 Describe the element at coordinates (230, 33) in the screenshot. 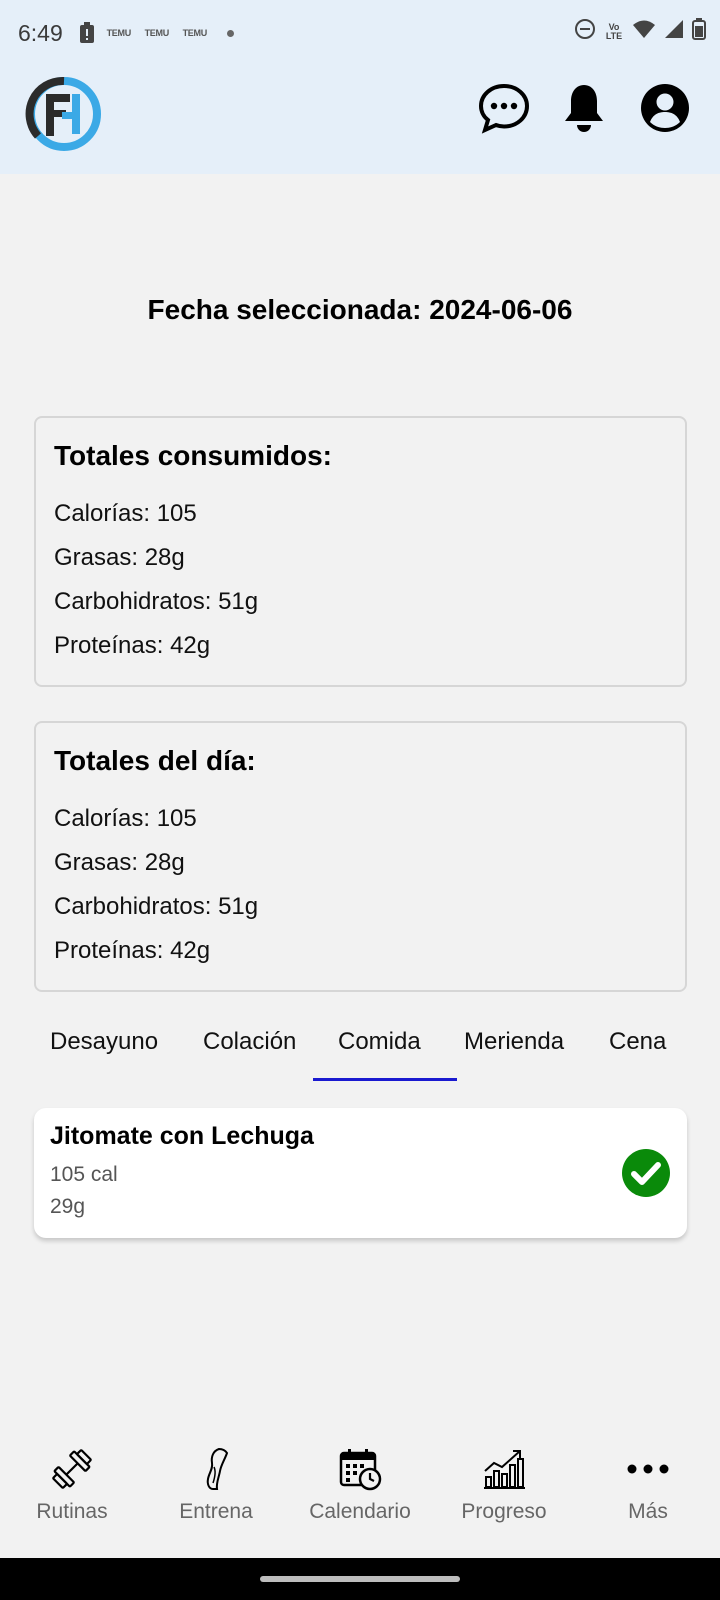

I see `more-notifications-dot` at that location.